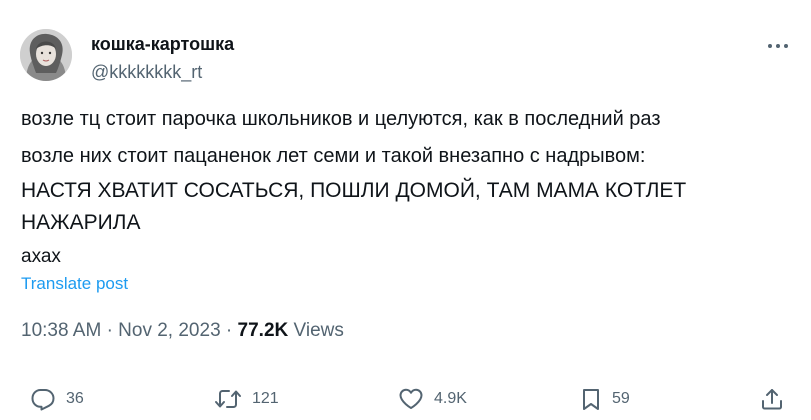  Describe the element at coordinates (405, 372) in the screenshot. I see `divider` at that location.